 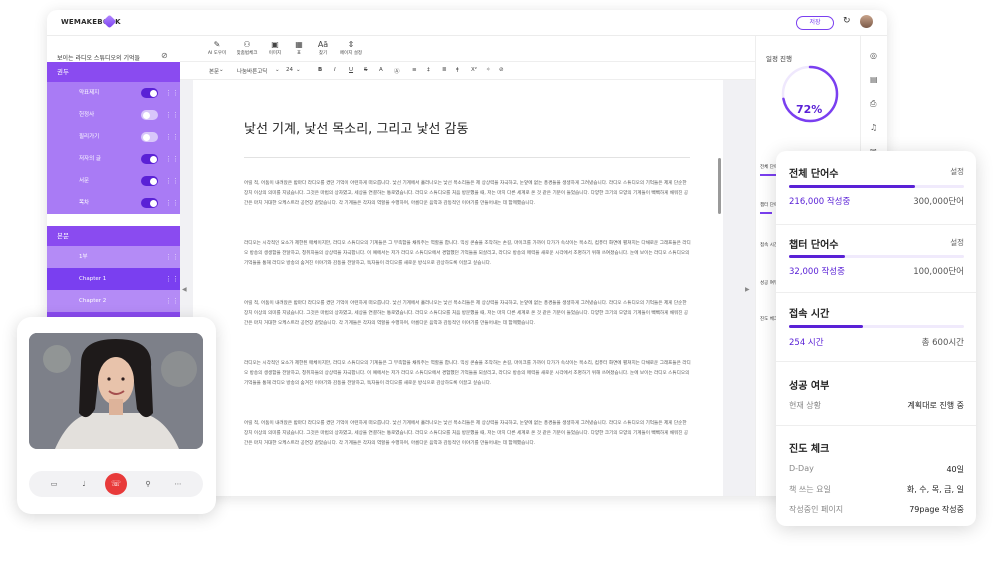 I want to click on target-value: 300,000단어, so click(x=938, y=202).